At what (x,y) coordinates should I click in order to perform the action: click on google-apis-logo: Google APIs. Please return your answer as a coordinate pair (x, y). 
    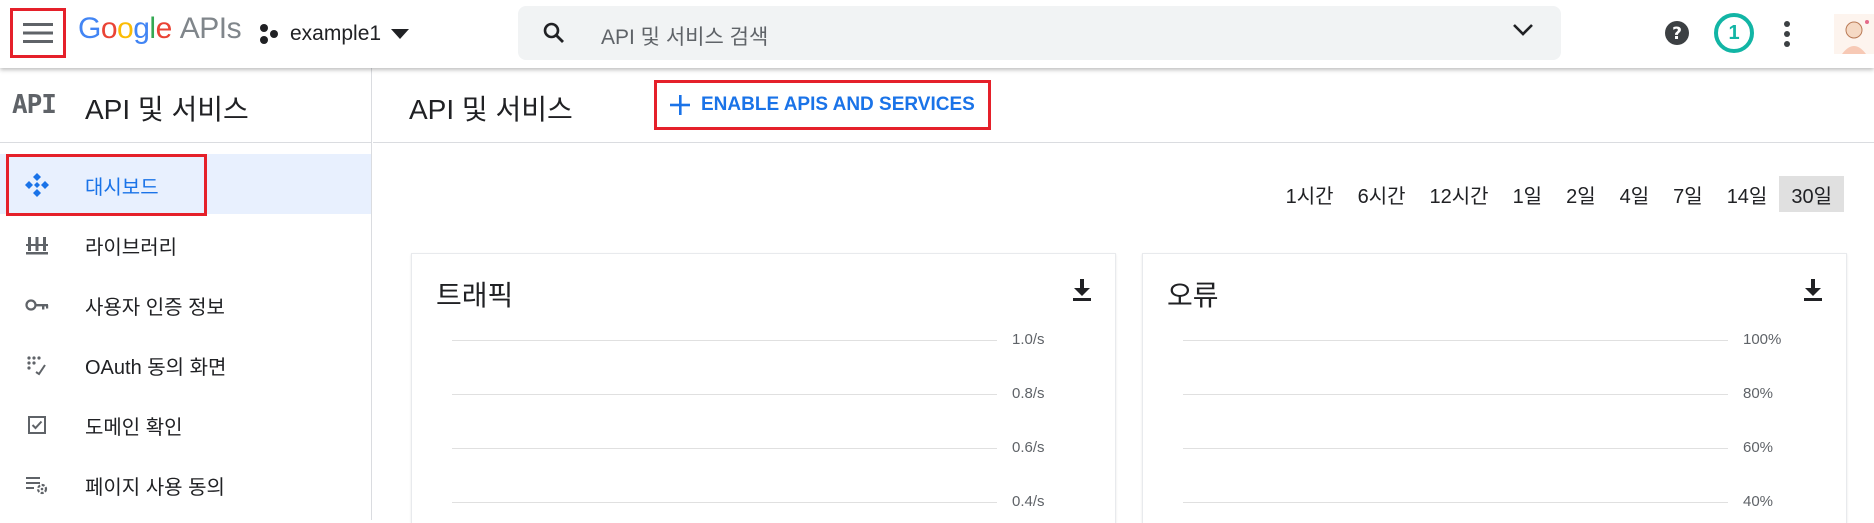
    Looking at the image, I should click on (160, 29).